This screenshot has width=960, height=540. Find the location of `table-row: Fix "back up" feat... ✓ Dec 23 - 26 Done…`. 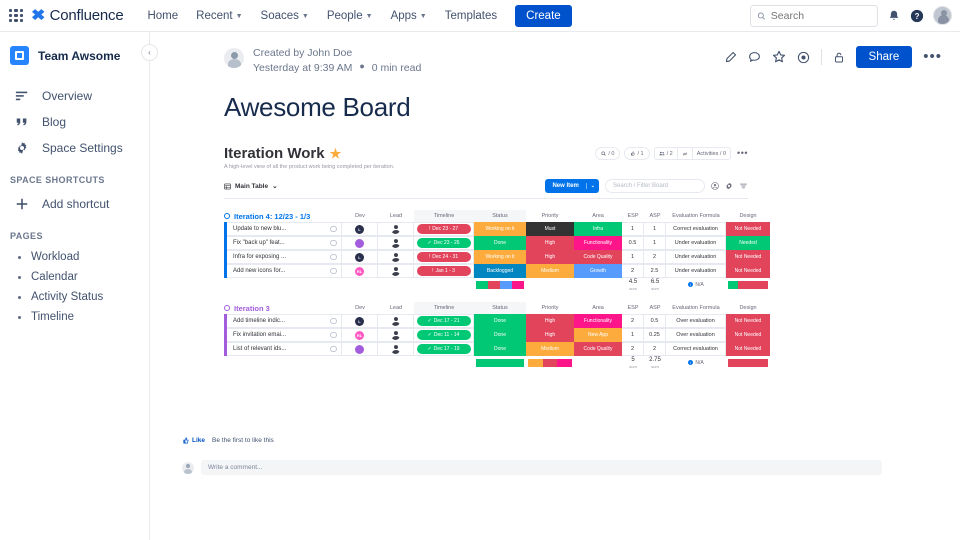

table-row: Fix "back up" feat... ✓ Dec 23 - 26 Done… is located at coordinates (497, 243).